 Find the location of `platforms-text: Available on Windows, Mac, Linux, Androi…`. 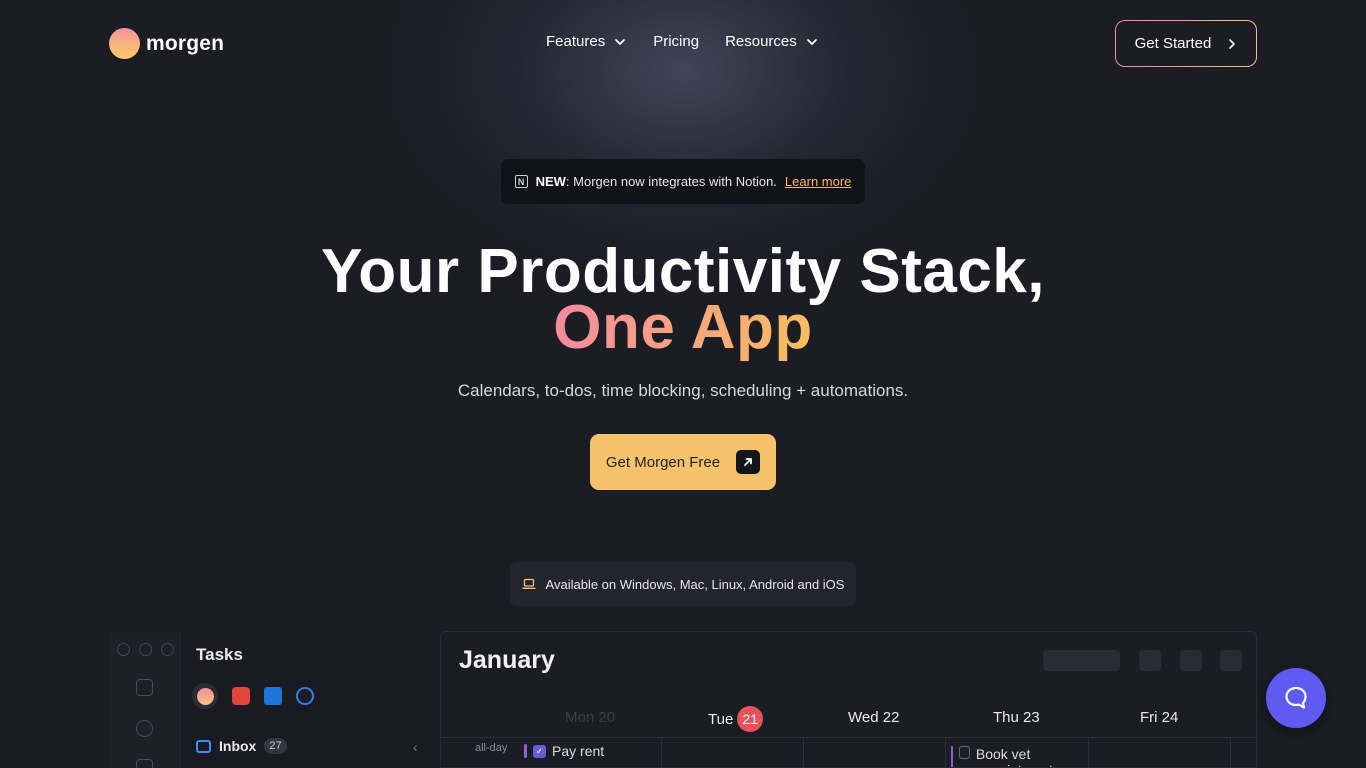

platforms-text: Available on Windows, Mac, Linux, Androi… is located at coordinates (695, 584).